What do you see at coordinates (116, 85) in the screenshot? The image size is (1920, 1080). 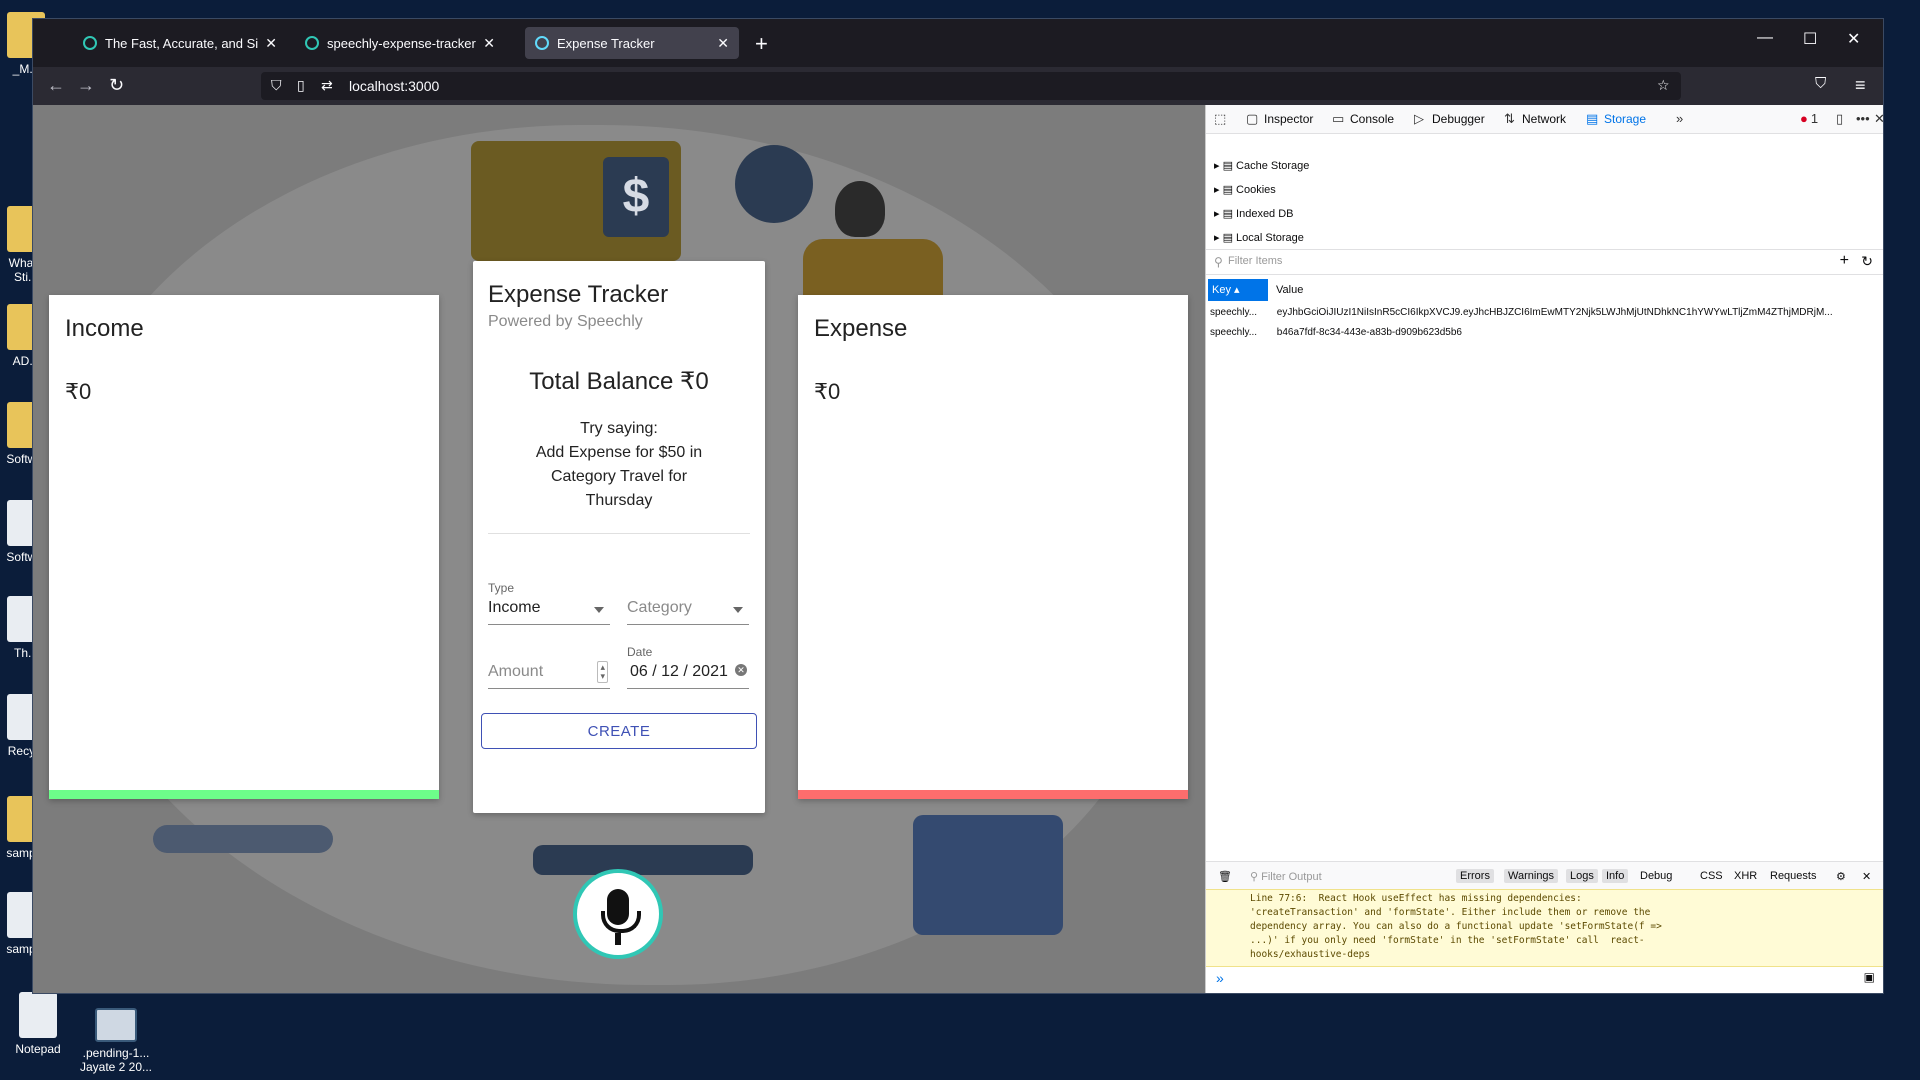 I see `reload-icon: ↻` at bounding box center [116, 85].